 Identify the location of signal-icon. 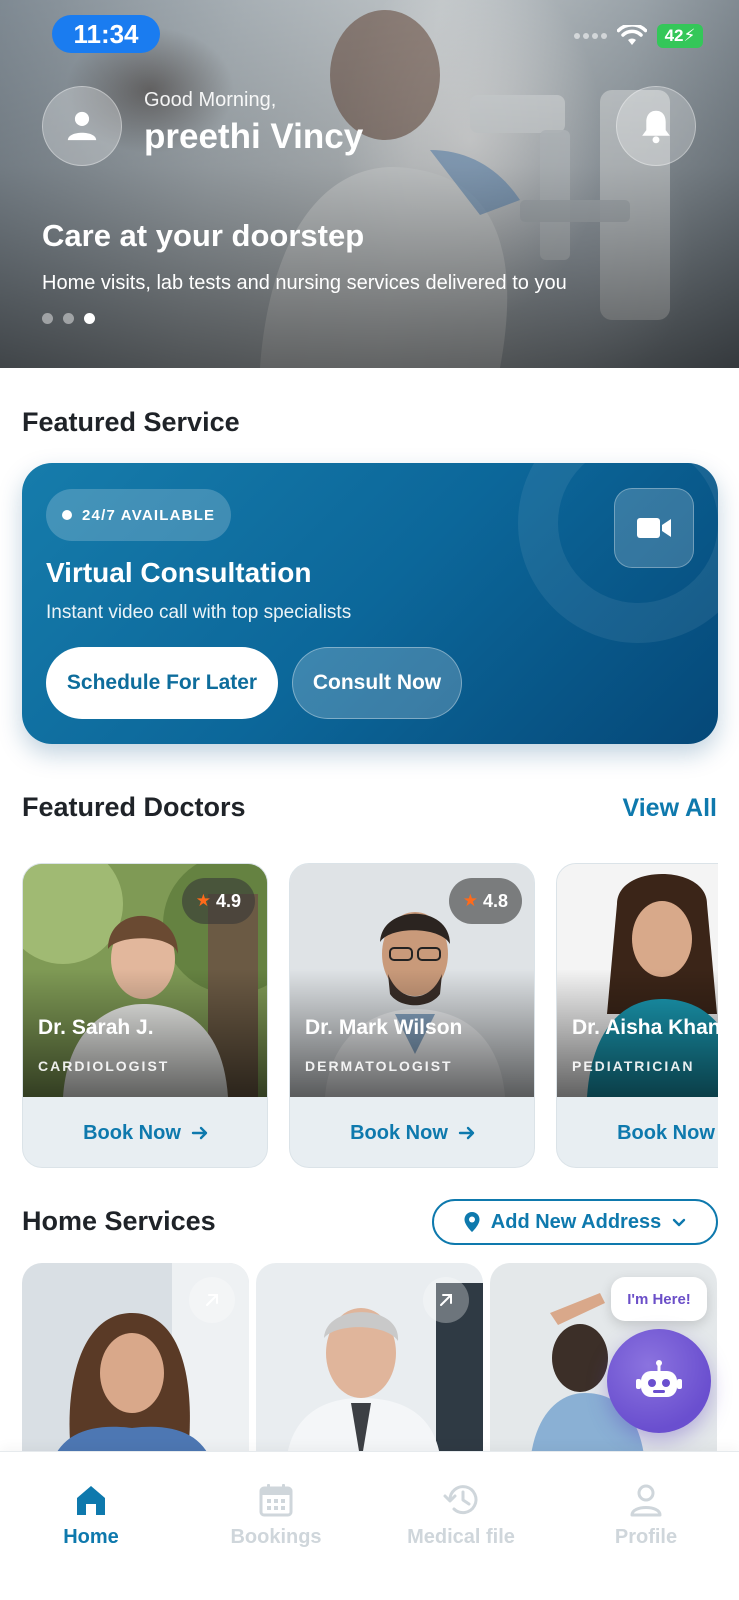
(590, 36).